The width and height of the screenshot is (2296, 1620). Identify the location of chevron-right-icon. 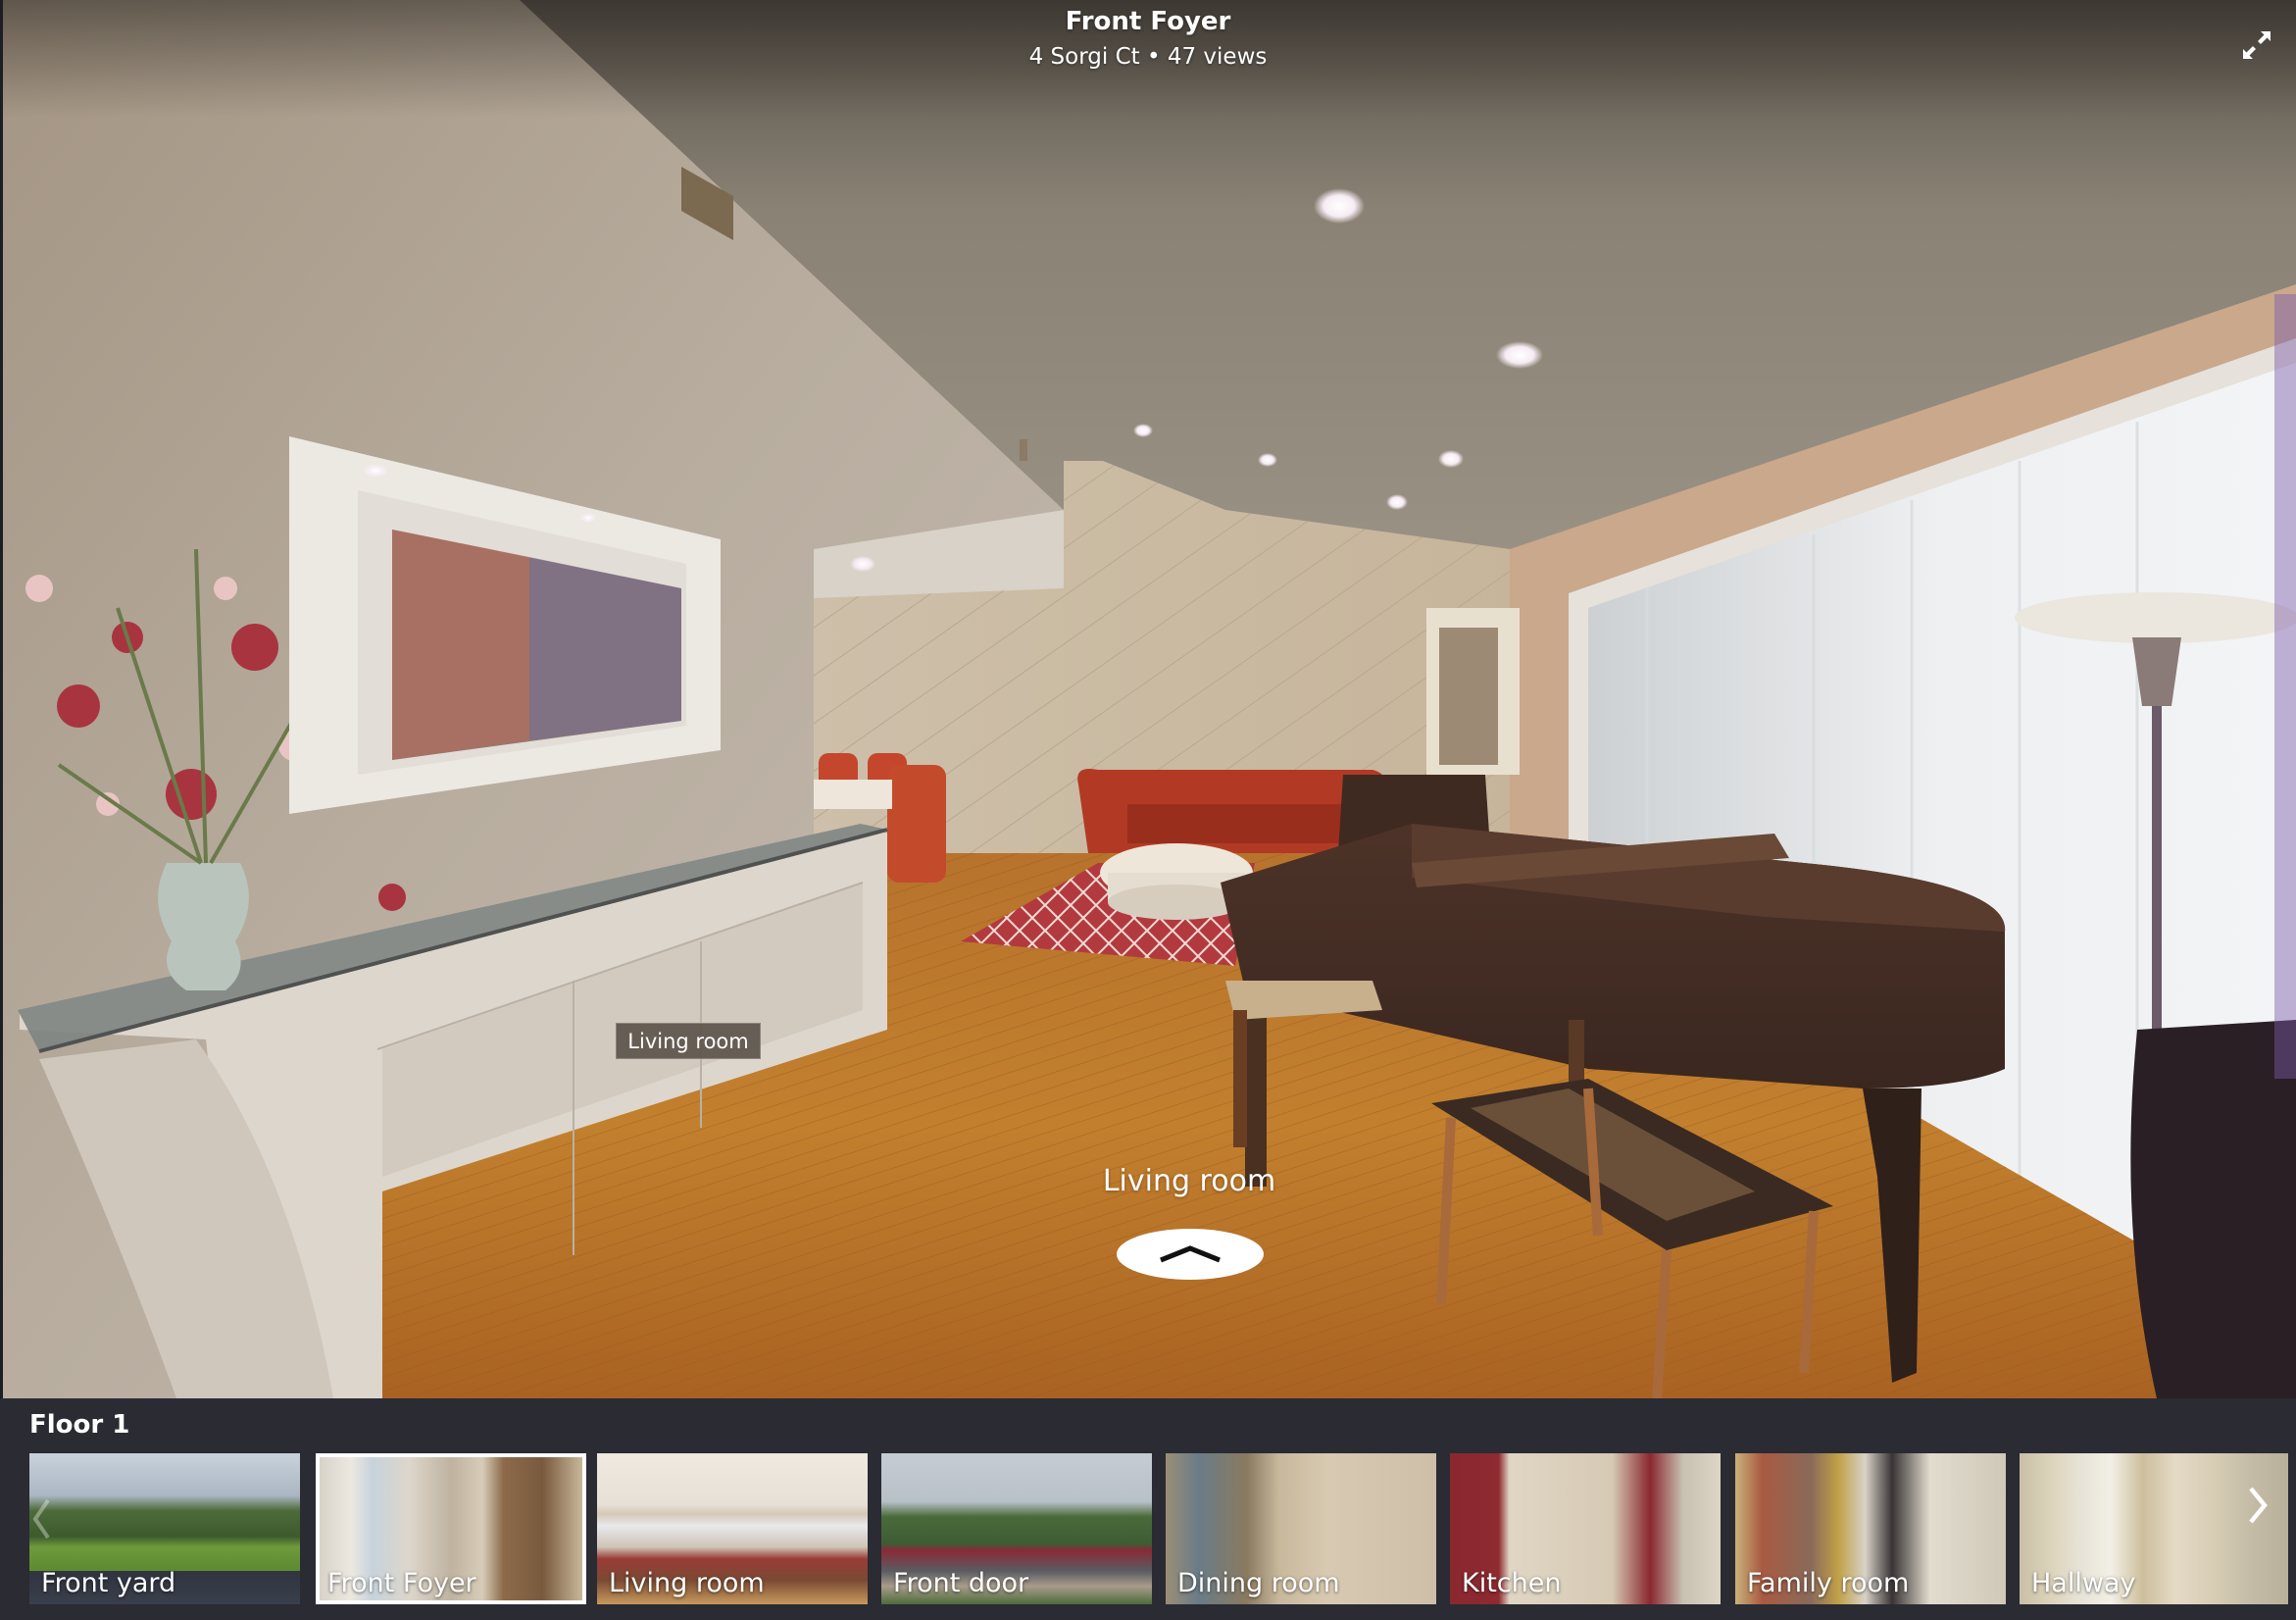
(2258, 1505).